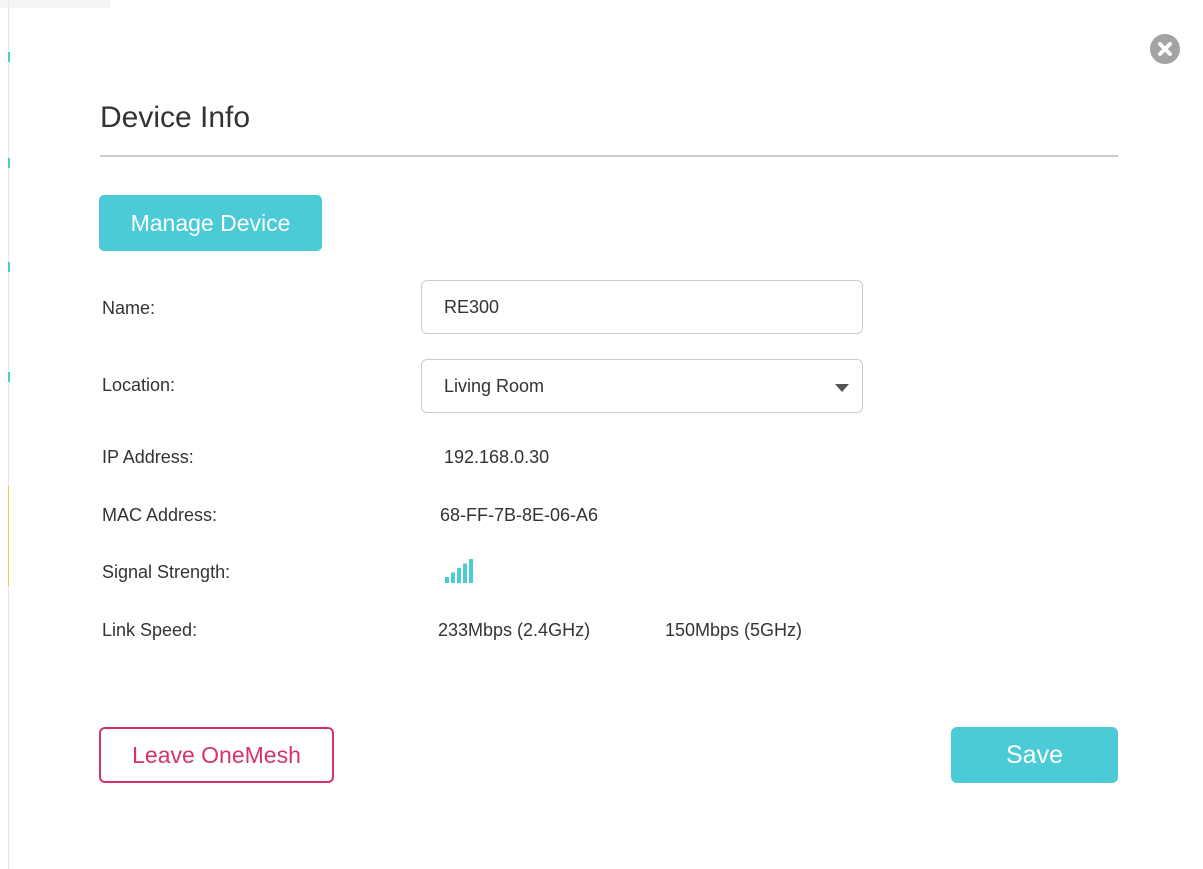 Image resolution: width=1203 pixels, height=869 pixels. What do you see at coordinates (216, 755) in the screenshot?
I see `leave-onemesh-button: Leave OneMesh` at bounding box center [216, 755].